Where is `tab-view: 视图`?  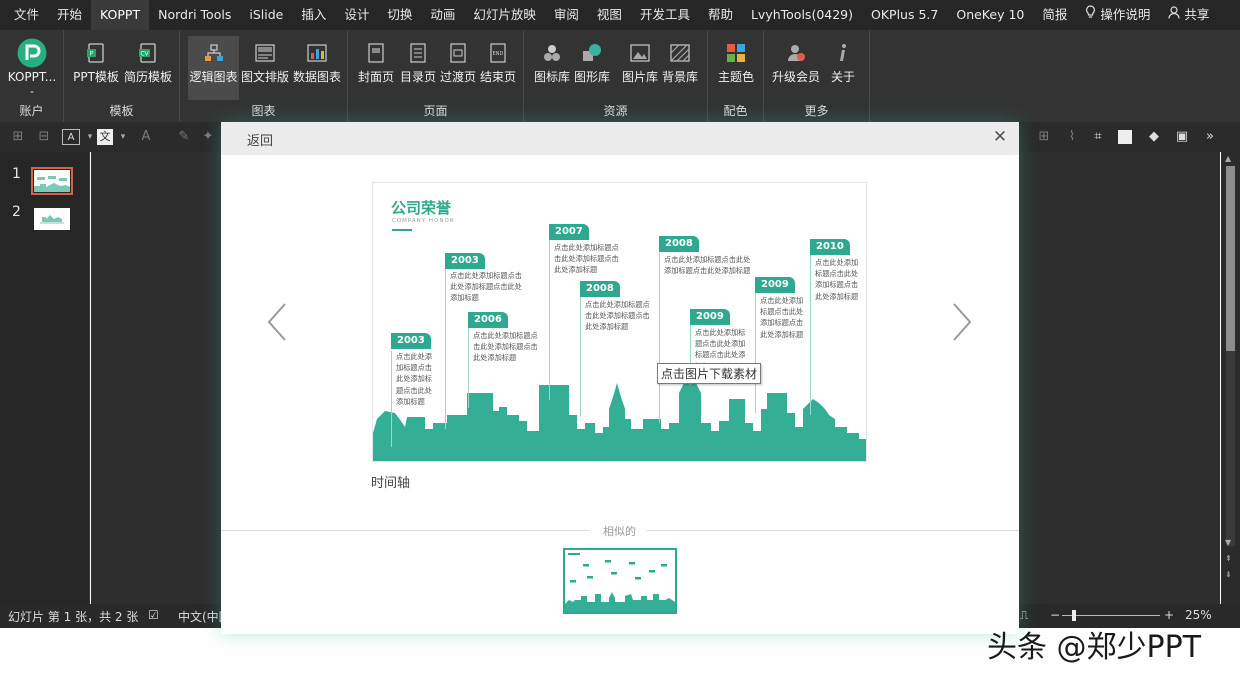
tab-view: 视图 is located at coordinates (609, 15).